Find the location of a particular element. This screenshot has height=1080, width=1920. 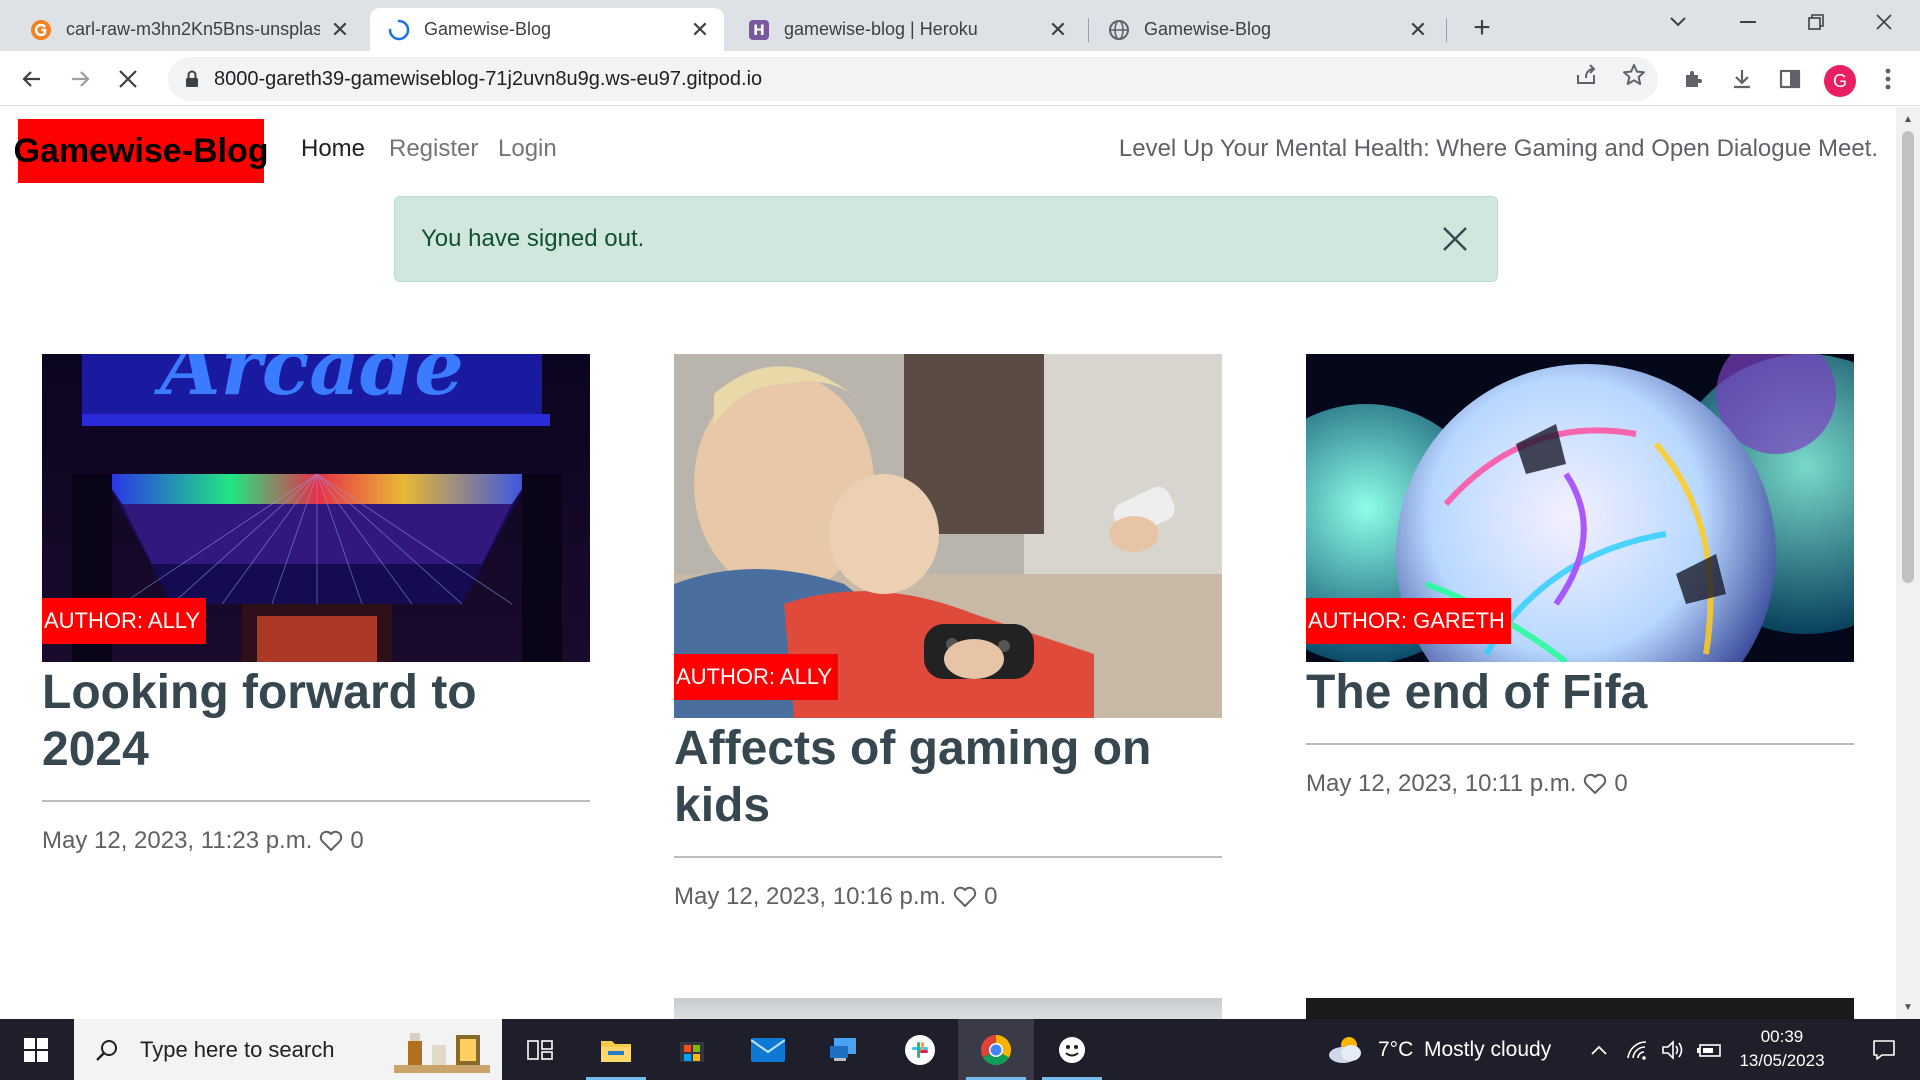

tab-heroku: H gamewise-blog | Heroku ✕ is located at coordinates (906, 29).